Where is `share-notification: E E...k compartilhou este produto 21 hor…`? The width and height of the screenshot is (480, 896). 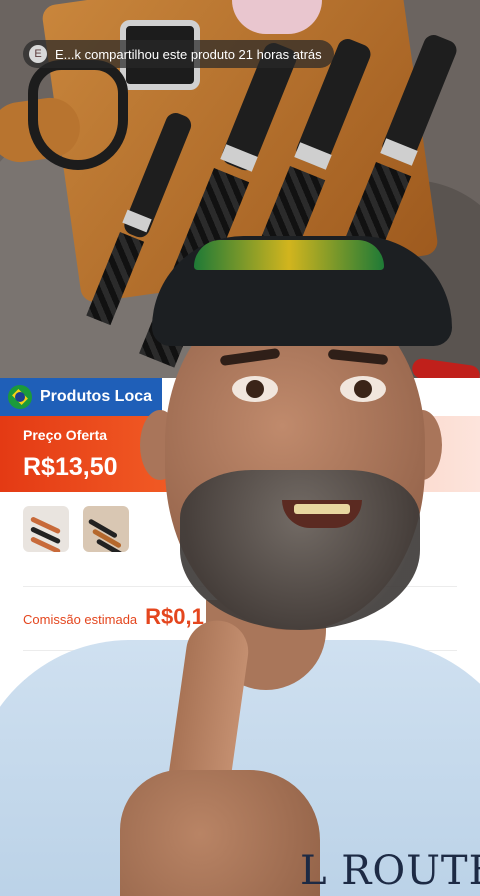 share-notification: E E...k compartilhou este produto 21 hor… is located at coordinates (178, 54).